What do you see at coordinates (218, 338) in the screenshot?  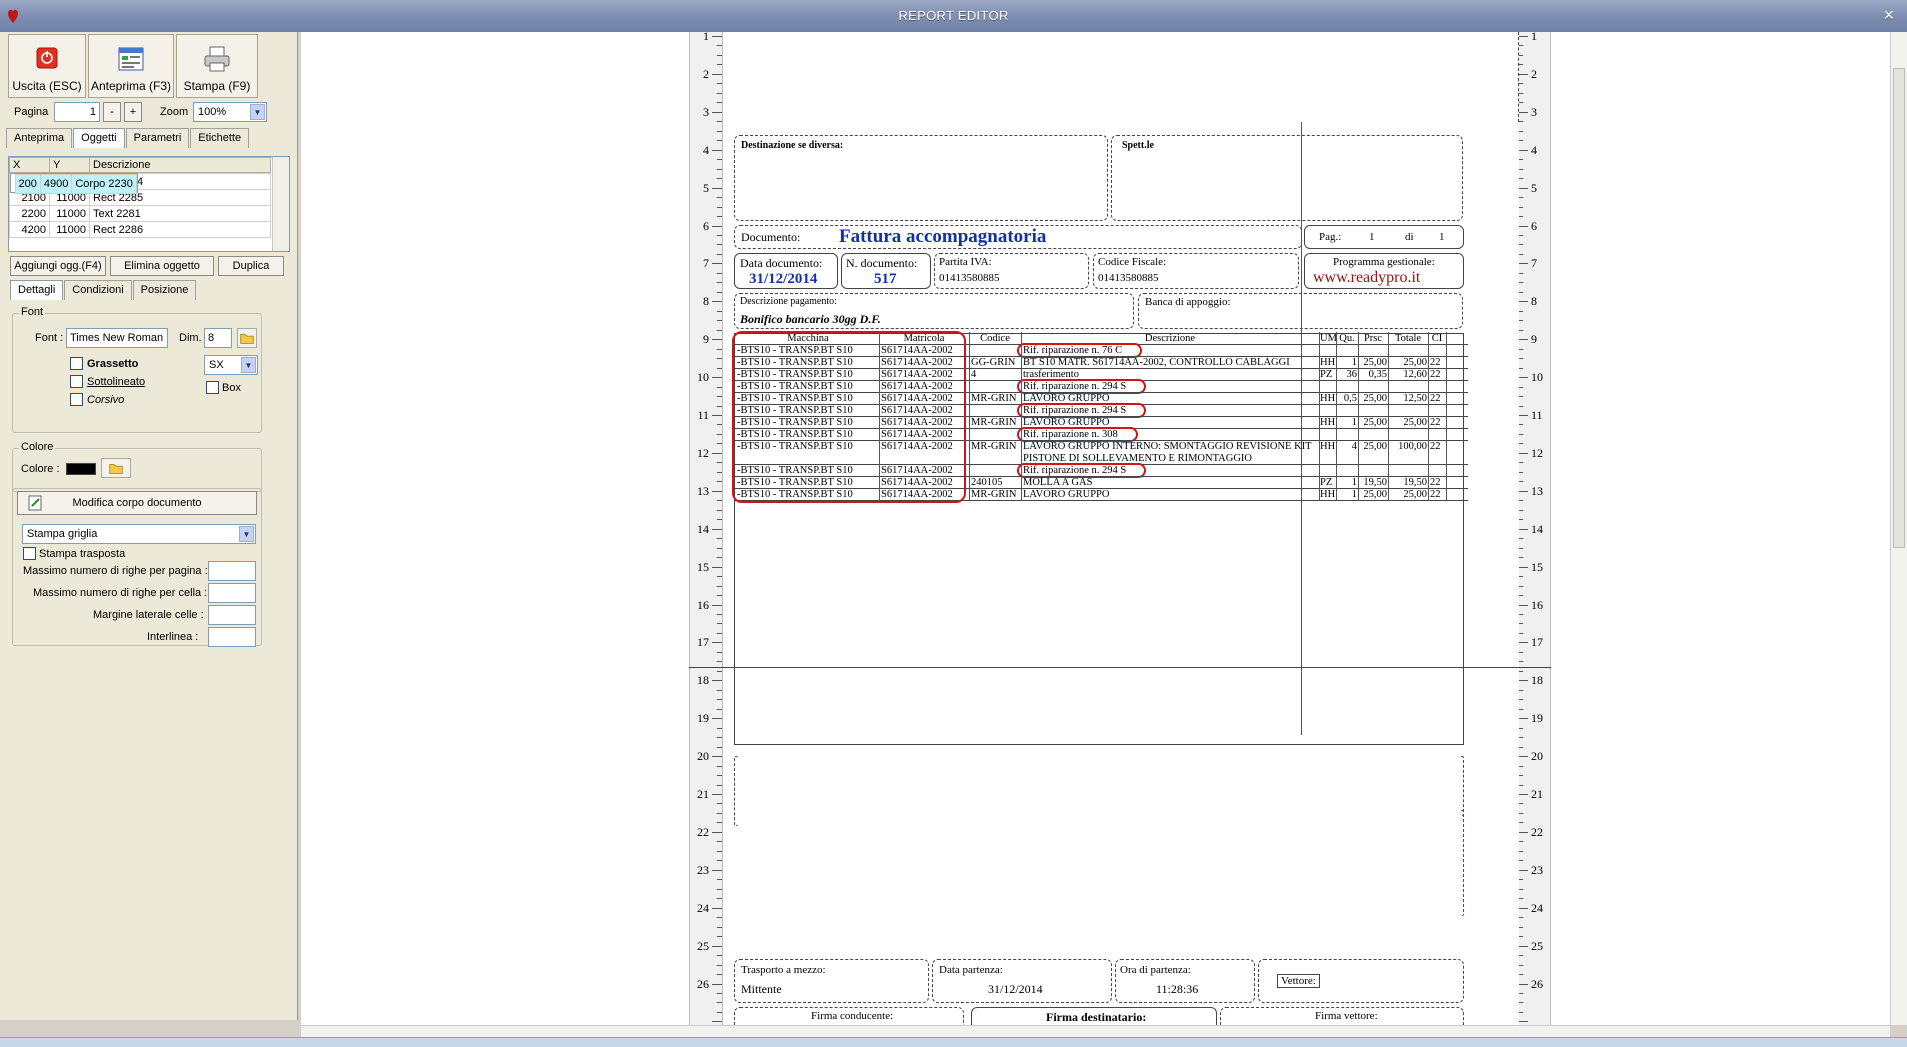 I see `dim-input` at bounding box center [218, 338].